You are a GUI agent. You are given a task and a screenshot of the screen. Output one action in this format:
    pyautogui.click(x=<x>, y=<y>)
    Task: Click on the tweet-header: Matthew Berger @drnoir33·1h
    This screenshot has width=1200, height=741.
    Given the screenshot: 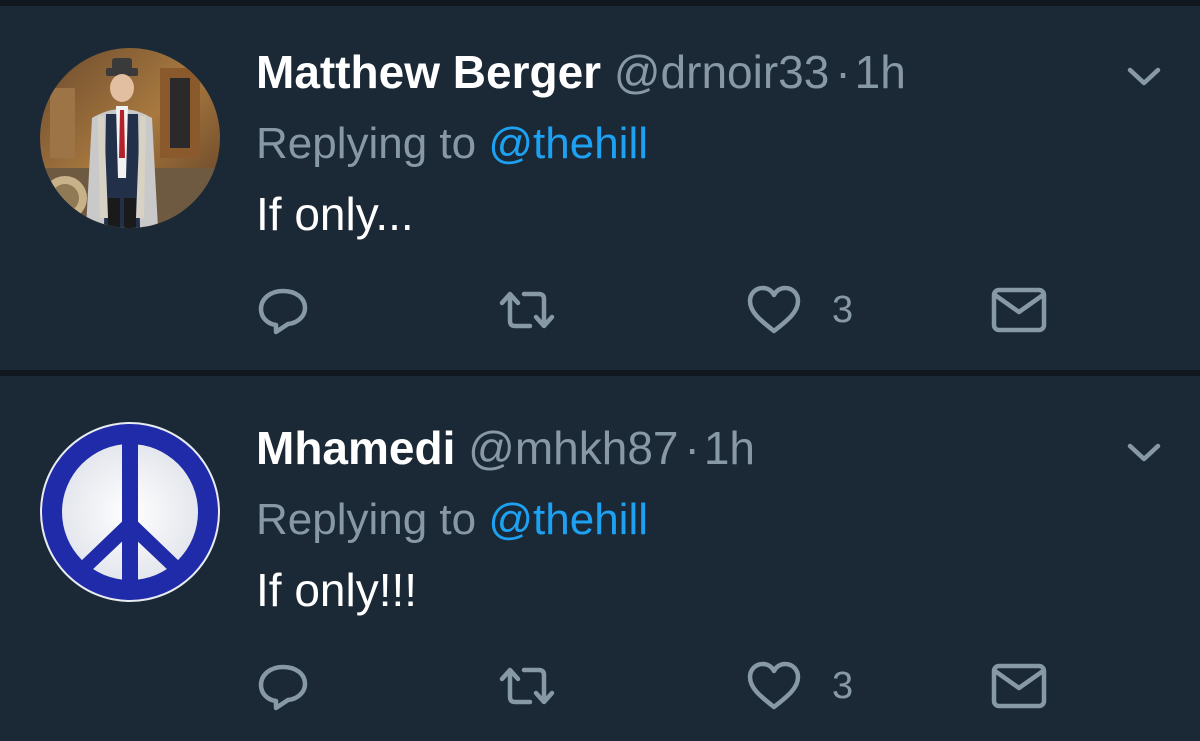 What is the action you would take?
    pyautogui.click(x=581, y=72)
    